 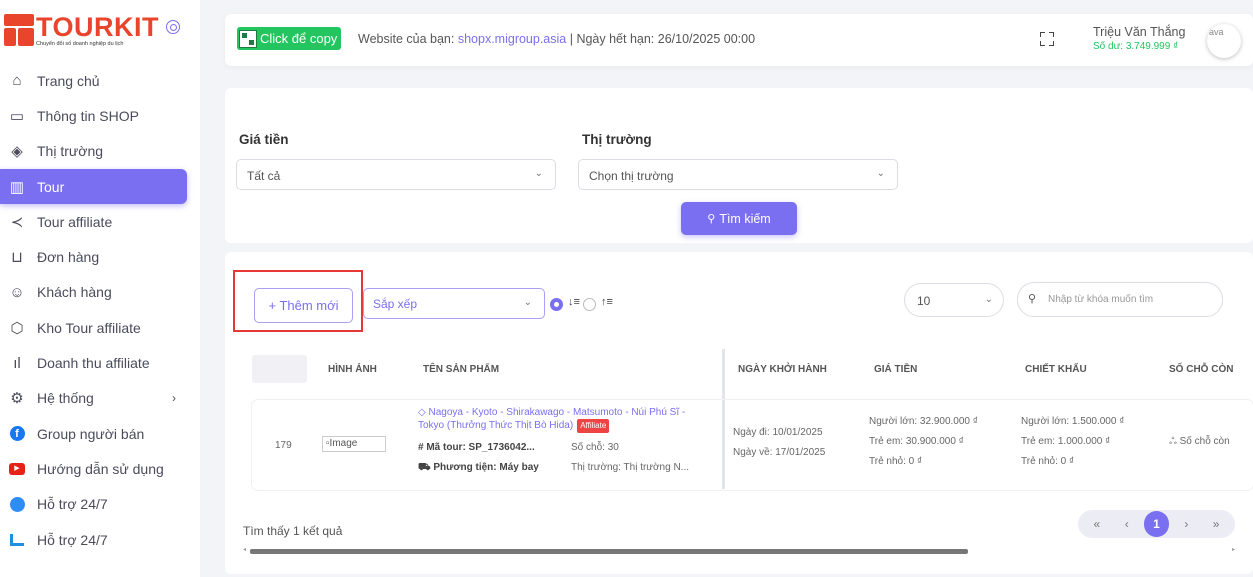 What do you see at coordinates (70, 151) in the screenshot?
I see `sidebar-item-label: Thị trường` at bounding box center [70, 151].